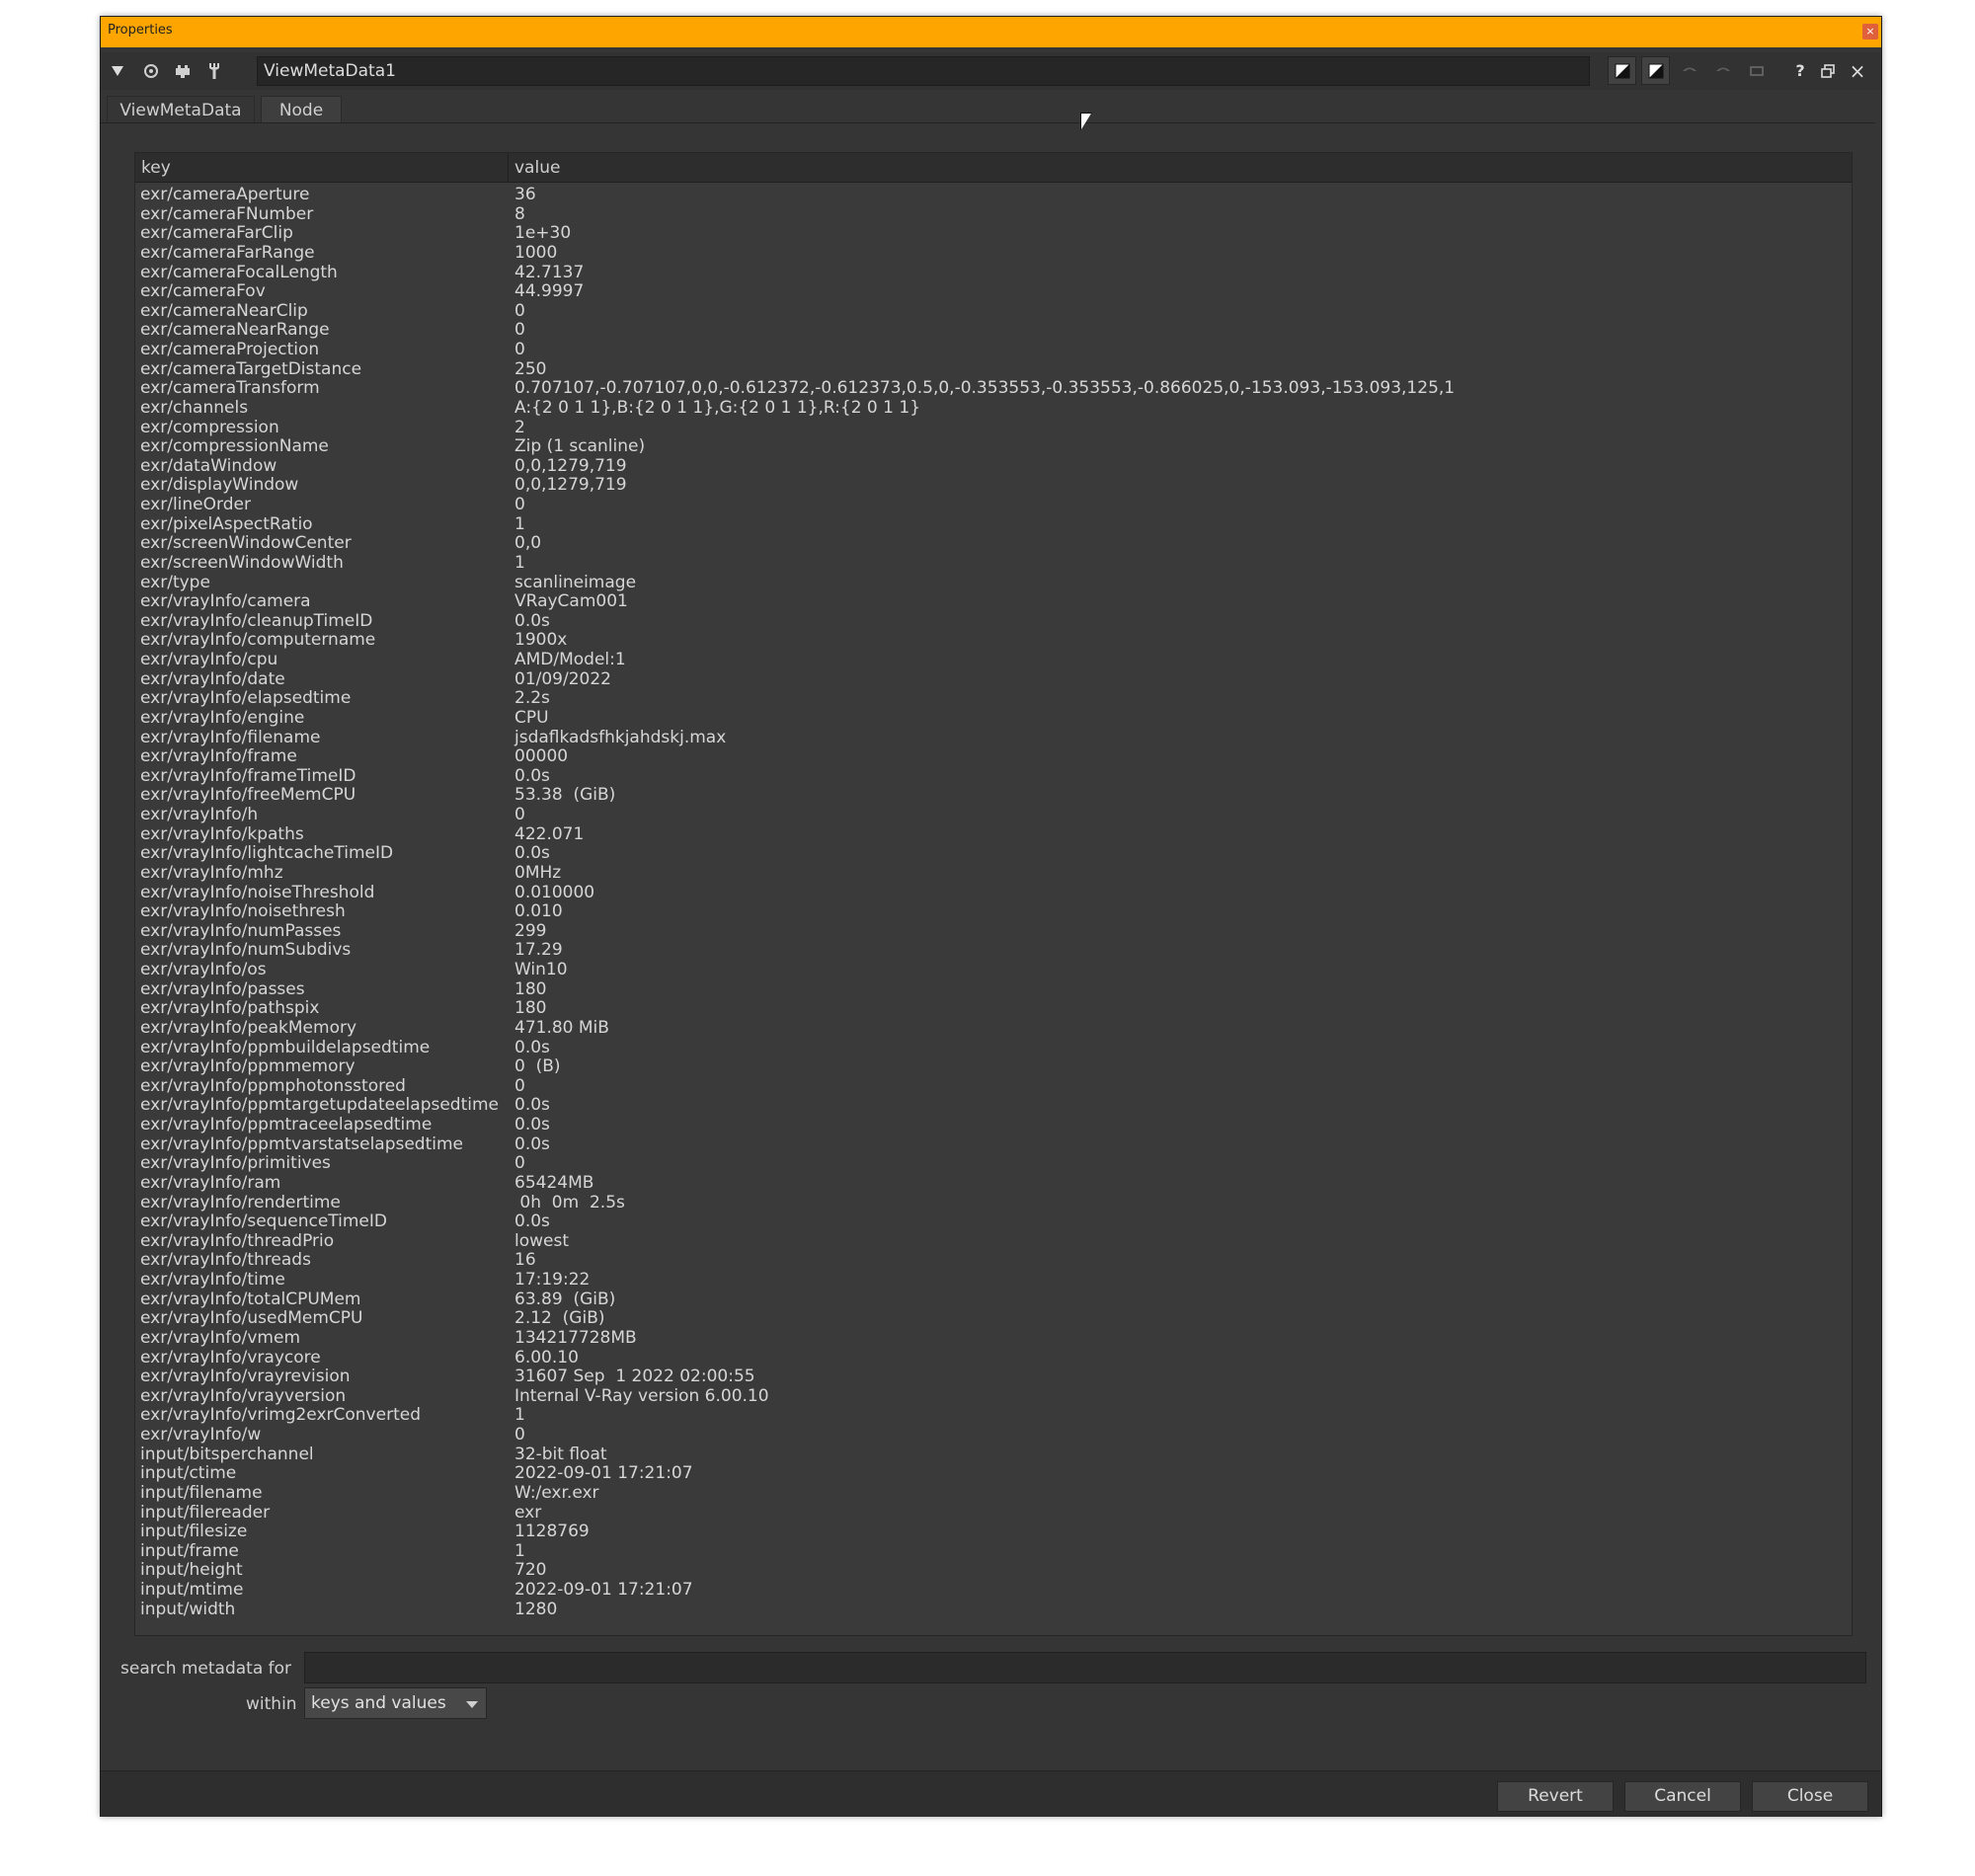 The width and height of the screenshot is (1975, 1876). I want to click on table-row: input/bitsperchannel 32-bit float, so click(994, 1455).